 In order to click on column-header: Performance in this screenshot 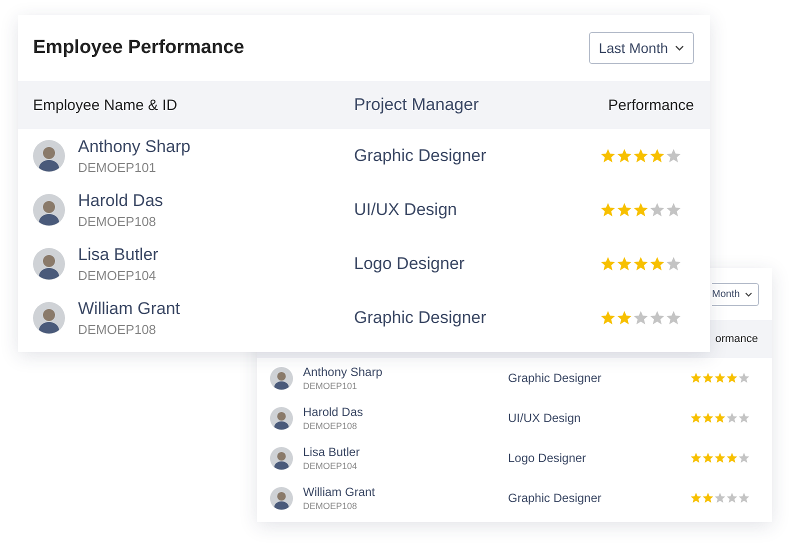, I will do `click(650, 105)`.